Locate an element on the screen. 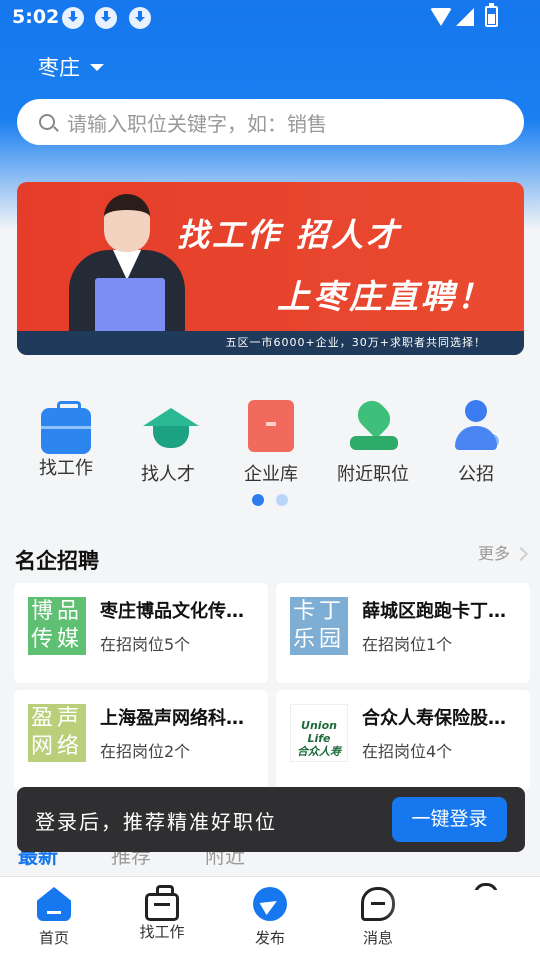 Image resolution: width=540 pixels, height=960 pixels. section-title: 名企招聘 is located at coordinates (57, 561).